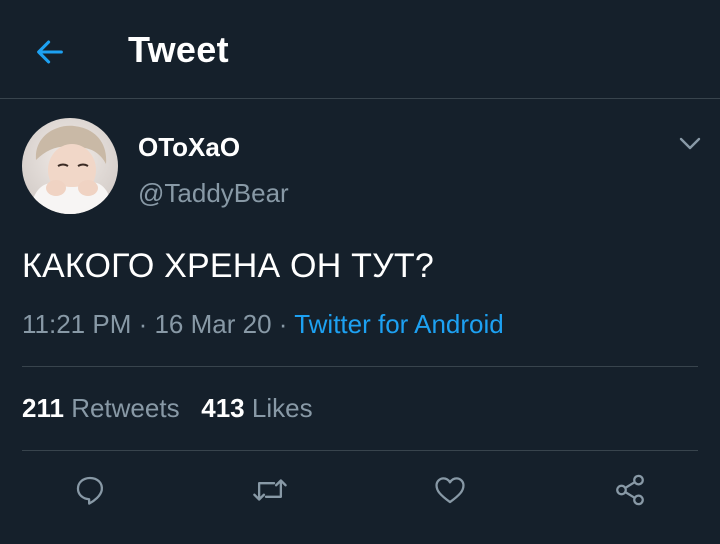 The width and height of the screenshot is (720, 544). What do you see at coordinates (178, 49) in the screenshot?
I see `page-title: Tweet` at bounding box center [178, 49].